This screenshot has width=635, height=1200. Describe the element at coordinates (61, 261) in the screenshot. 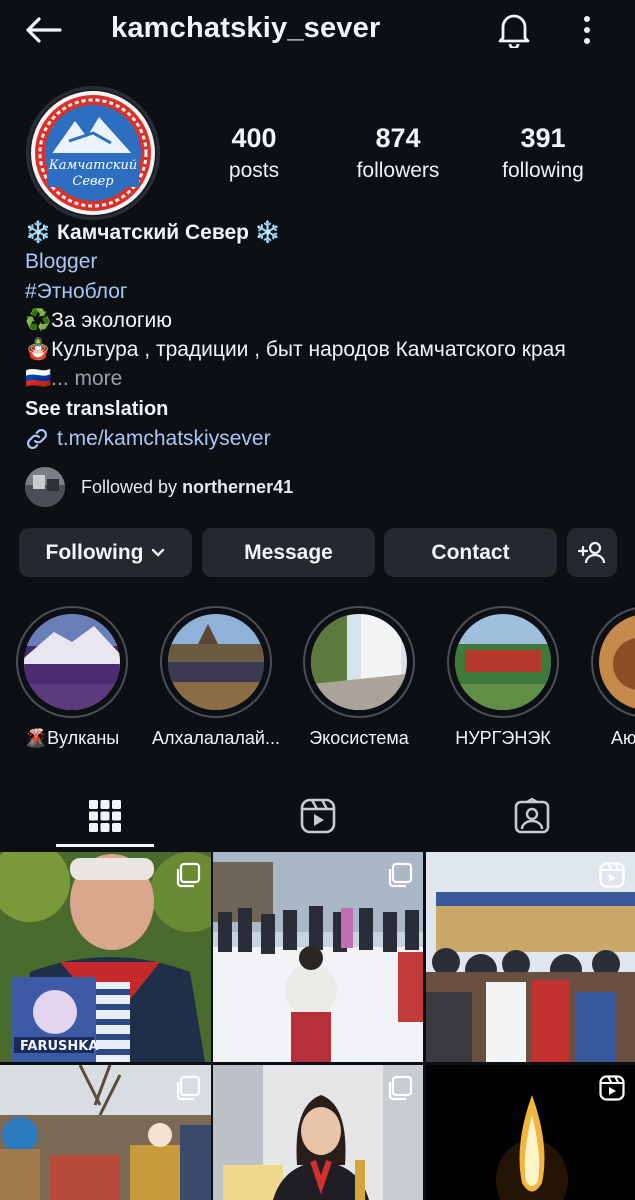

I see `profile-category: Blogger` at that location.